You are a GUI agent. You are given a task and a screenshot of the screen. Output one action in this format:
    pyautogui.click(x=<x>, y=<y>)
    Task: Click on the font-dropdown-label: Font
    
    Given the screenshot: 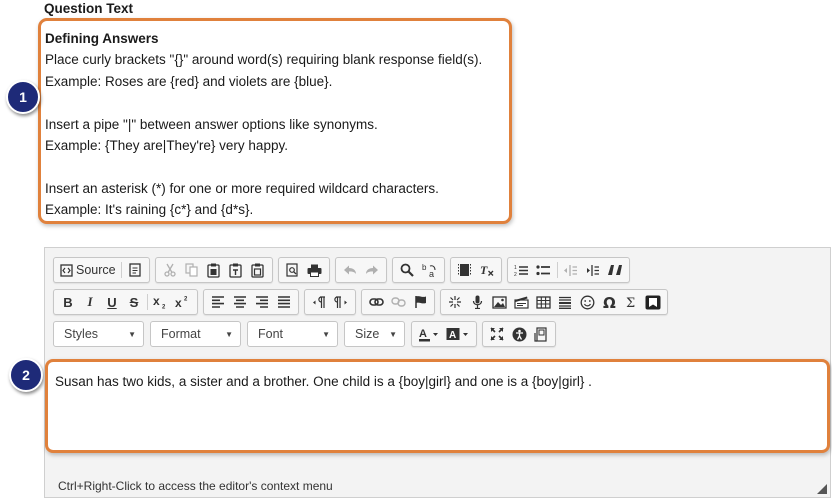 What is the action you would take?
    pyautogui.click(x=271, y=334)
    